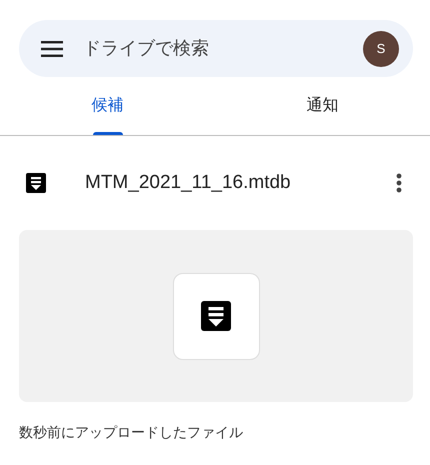 The width and height of the screenshot is (430, 465). I want to click on upload-caption: 数秒前にアップロードしたファイル, so click(131, 432).